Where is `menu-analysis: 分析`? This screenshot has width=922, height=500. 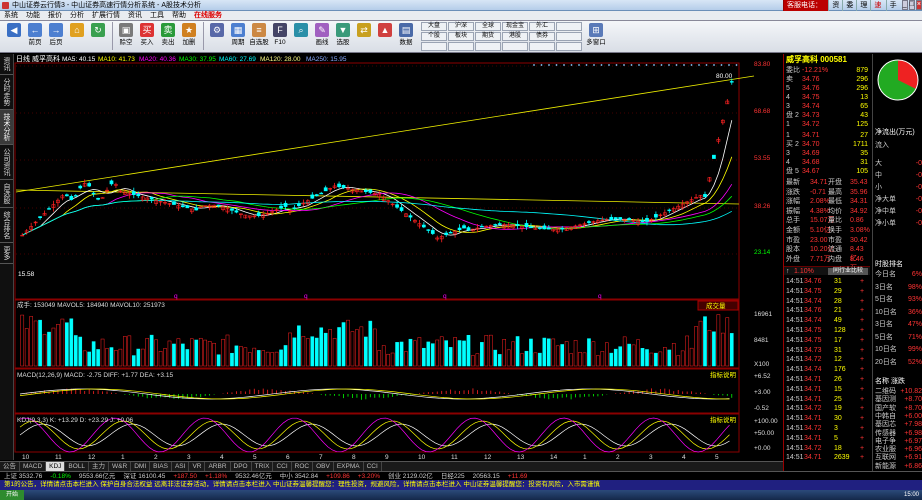 menu-analysis: 分析 is located at coordinates (77, 15).